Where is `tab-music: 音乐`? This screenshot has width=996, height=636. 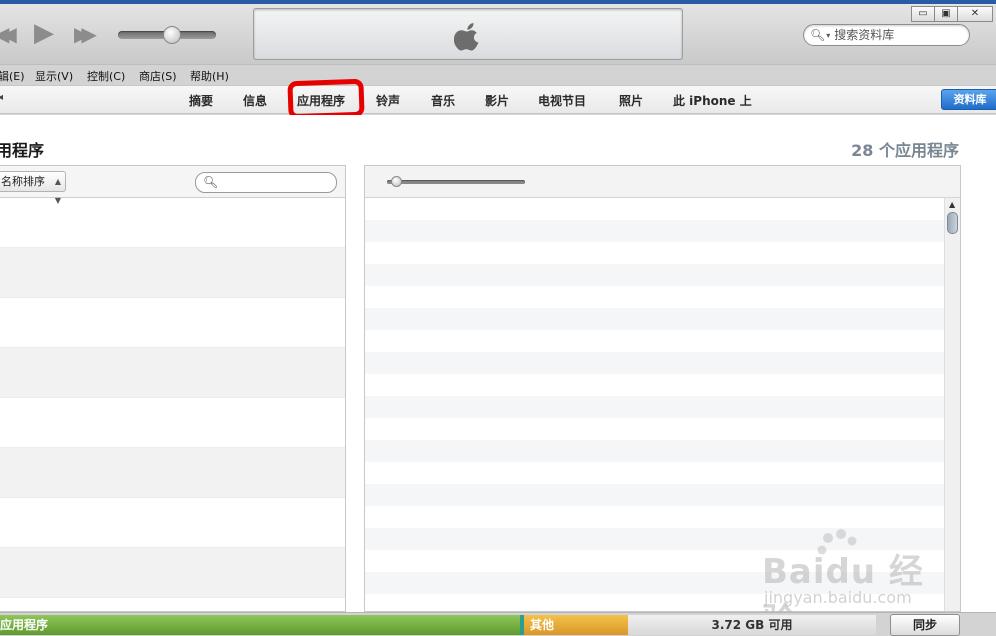
tab-music: 音乐 is located at coordinates (443, 100).